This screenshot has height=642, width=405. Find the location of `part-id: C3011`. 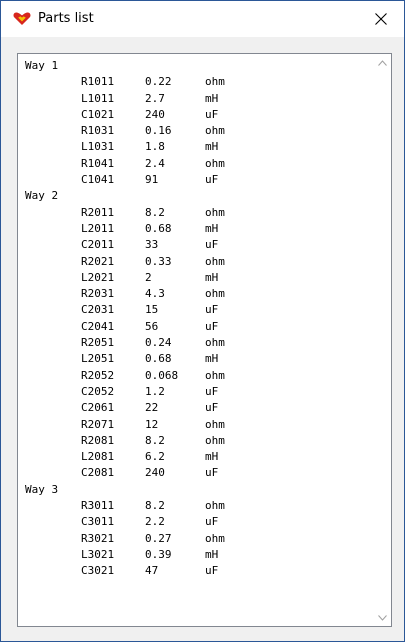

part-id: C3011 is located at coordinates (98, 522).